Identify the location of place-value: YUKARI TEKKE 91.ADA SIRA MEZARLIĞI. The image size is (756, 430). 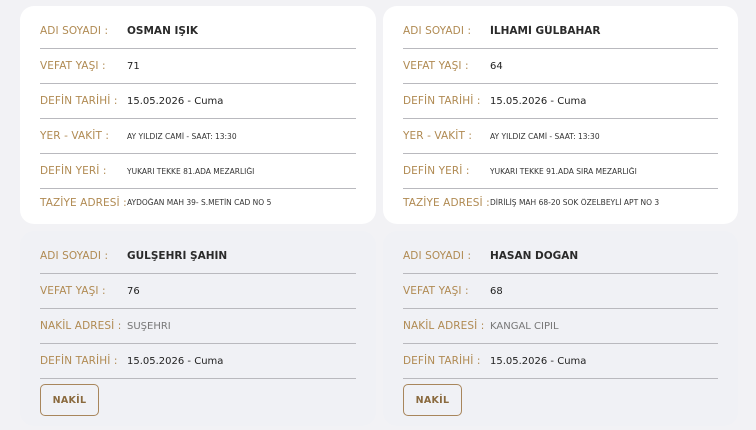
(563, 171).